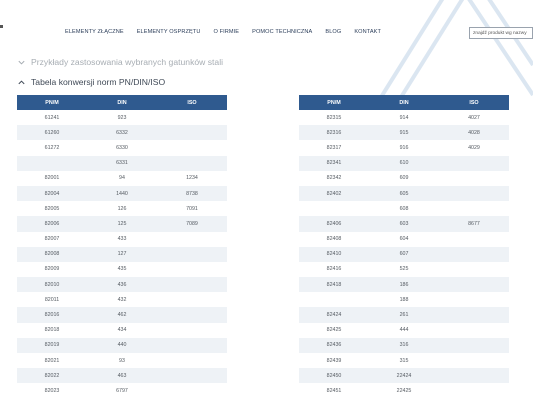 The height and width of the screenshot is (400, 533). Describe the element at coordinates (404, 178) in the screenshot. I see `table-row: 82342 609` at that location.